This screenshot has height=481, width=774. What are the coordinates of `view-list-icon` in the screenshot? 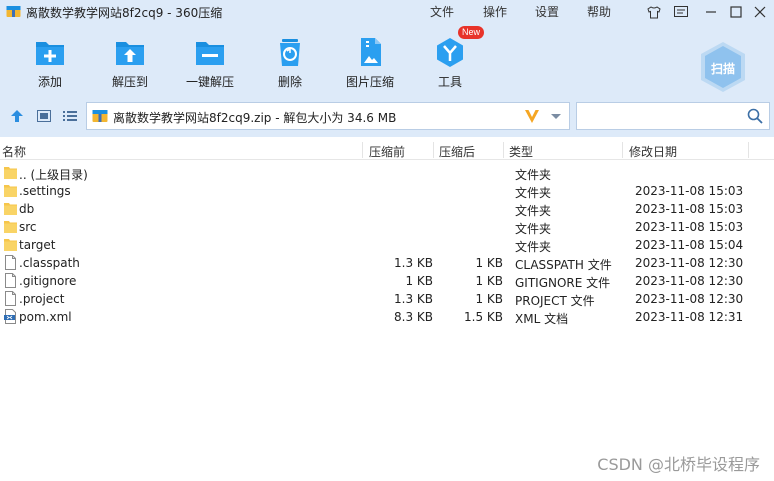 It's located at (70, 116).